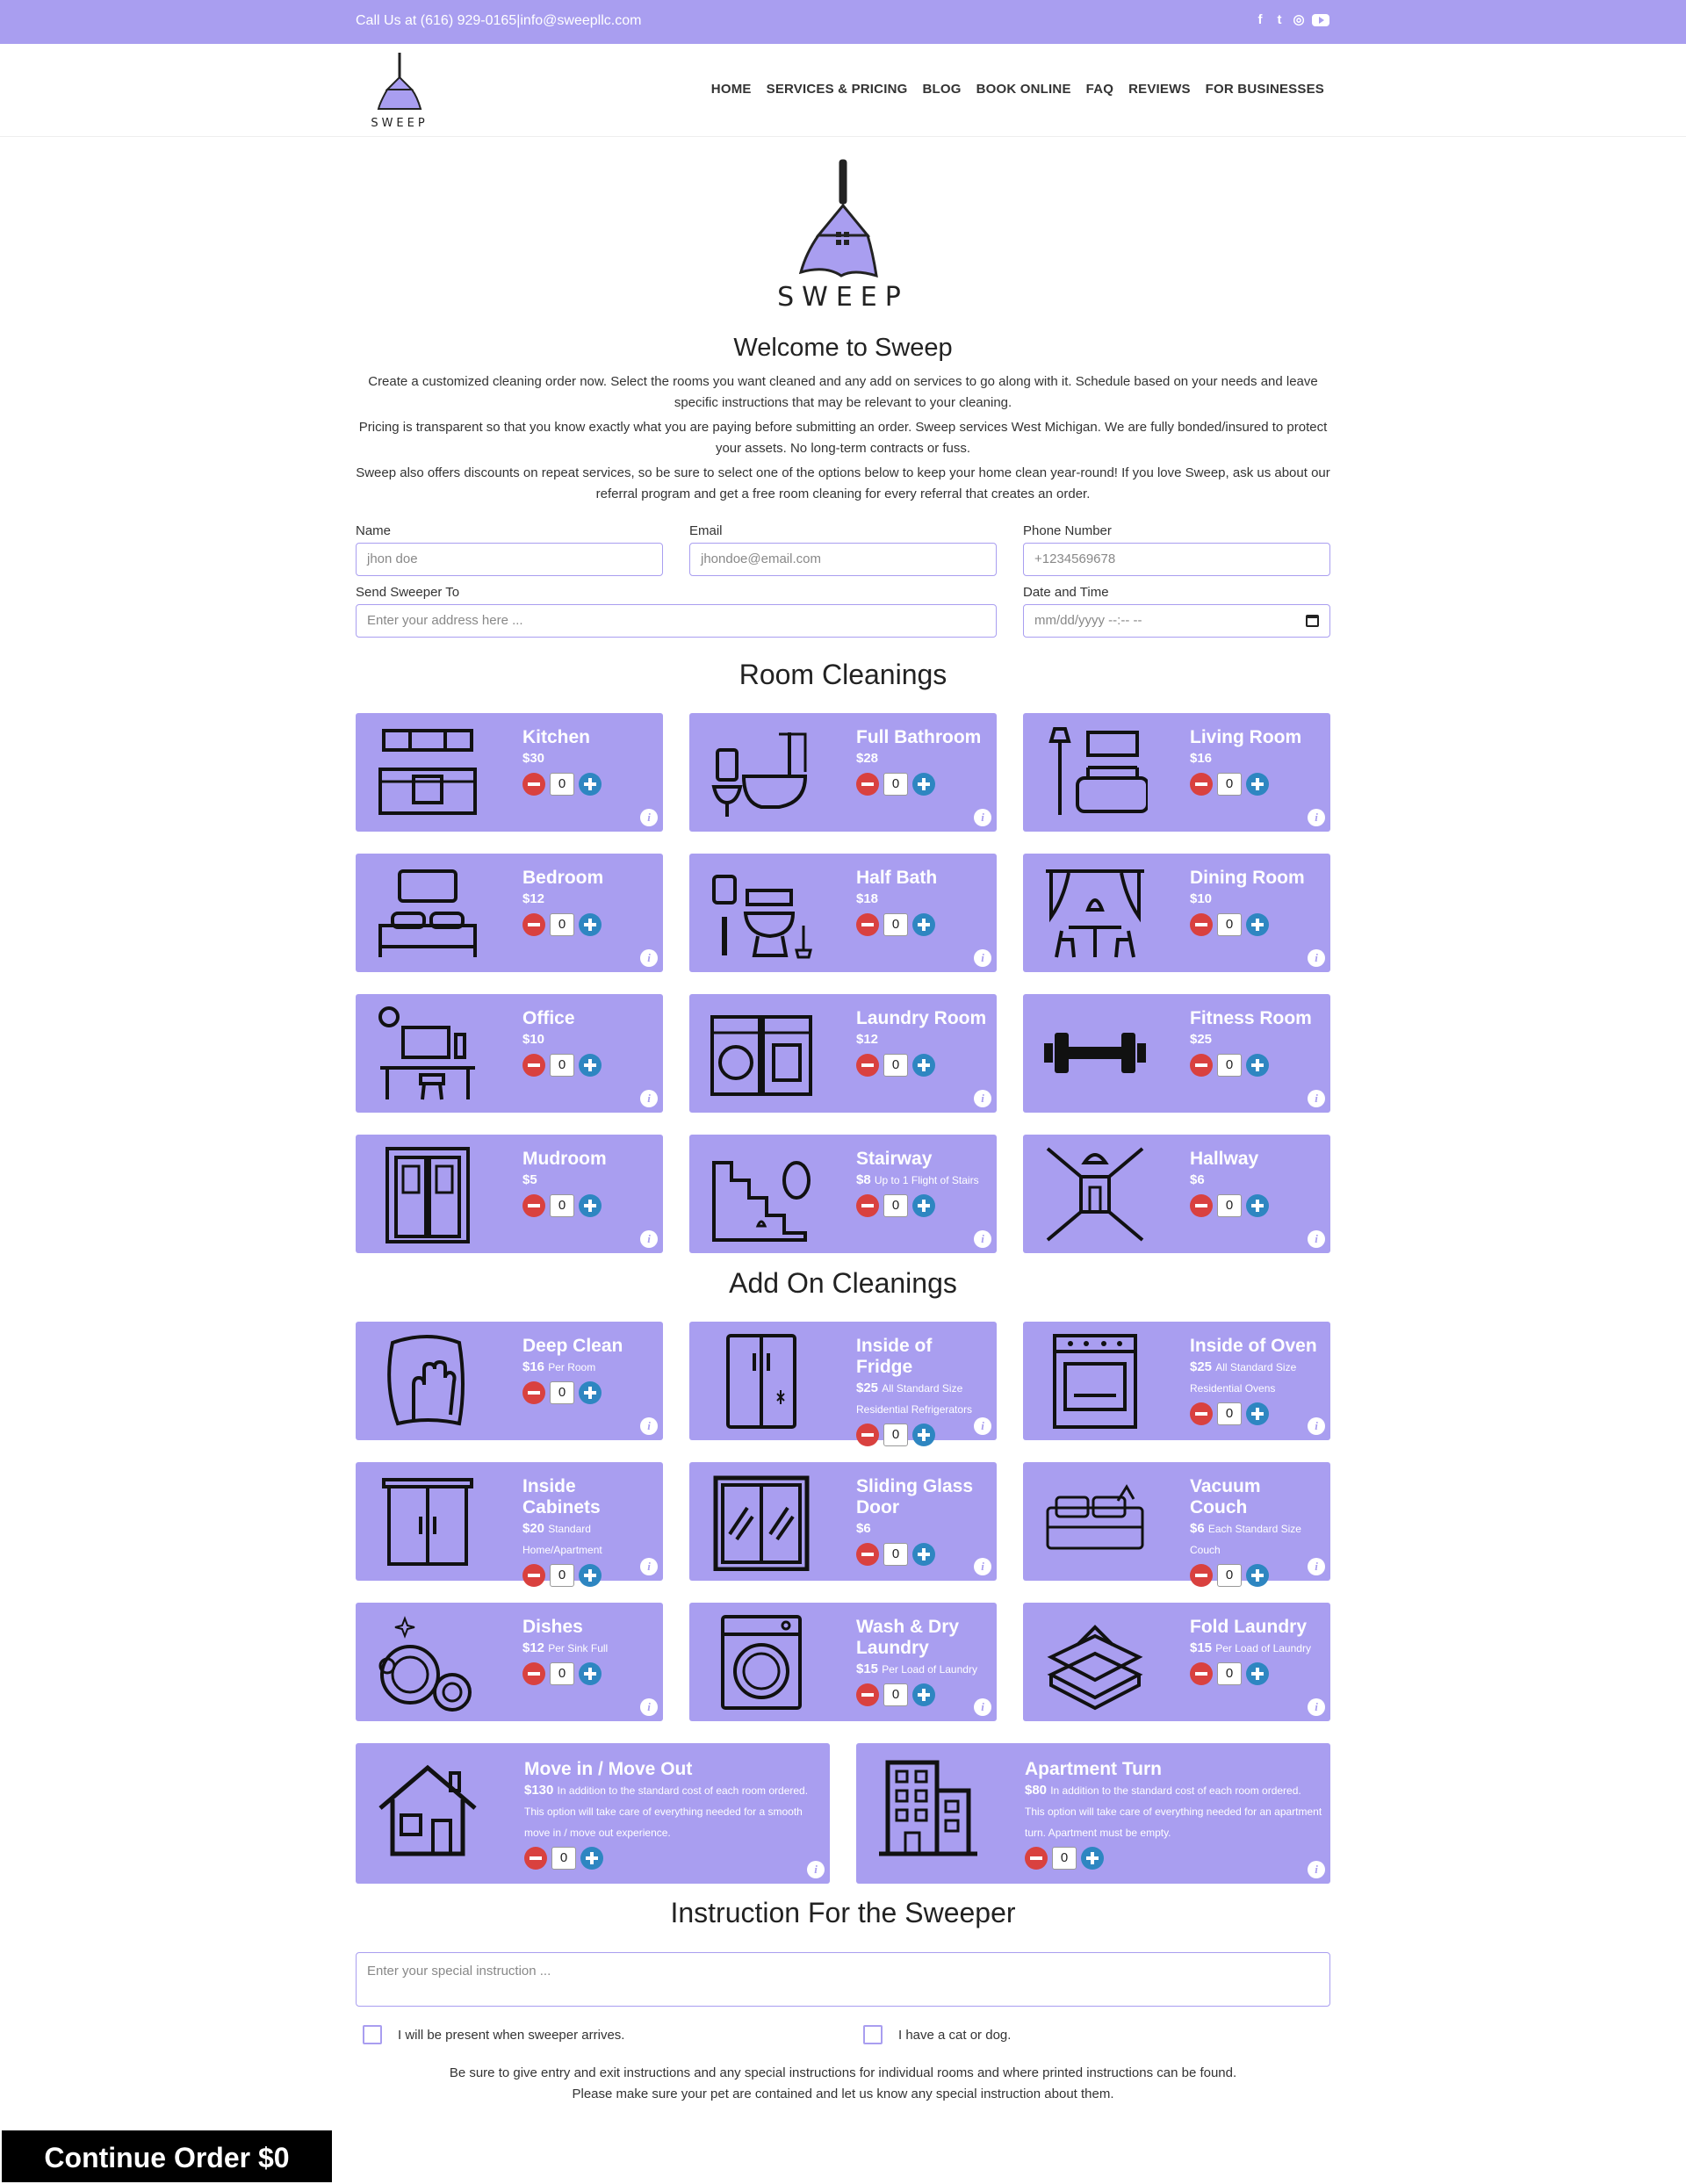 This screenshot has width=1686, height=2184. What do you see at coordinates (942, 89) in the screenshot?
I see `nav-blog: BLOG` at bounding box center [942, 89].